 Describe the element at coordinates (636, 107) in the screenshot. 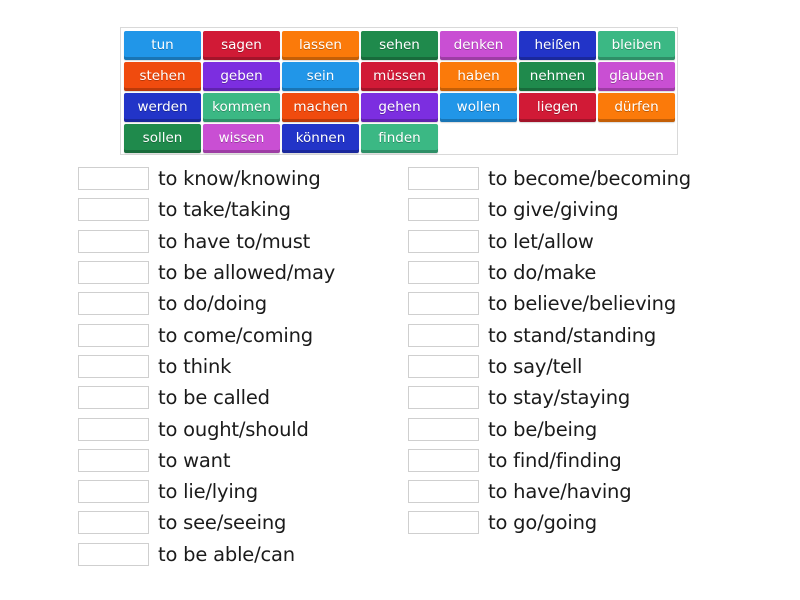

I see `word-tile: dürfen` at that location.